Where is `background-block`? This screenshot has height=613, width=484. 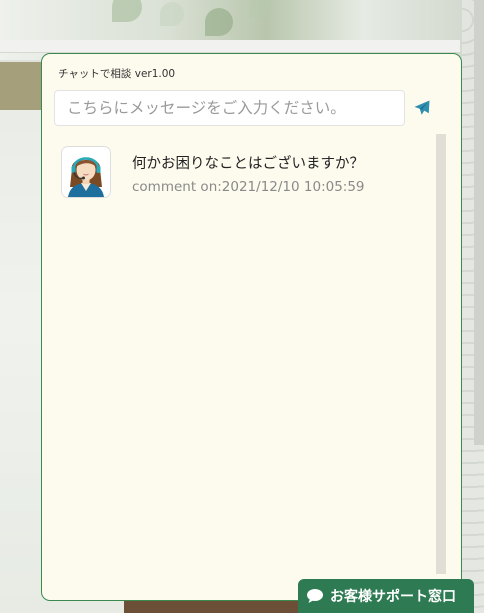 background-block is located at coordinates (21, 86).